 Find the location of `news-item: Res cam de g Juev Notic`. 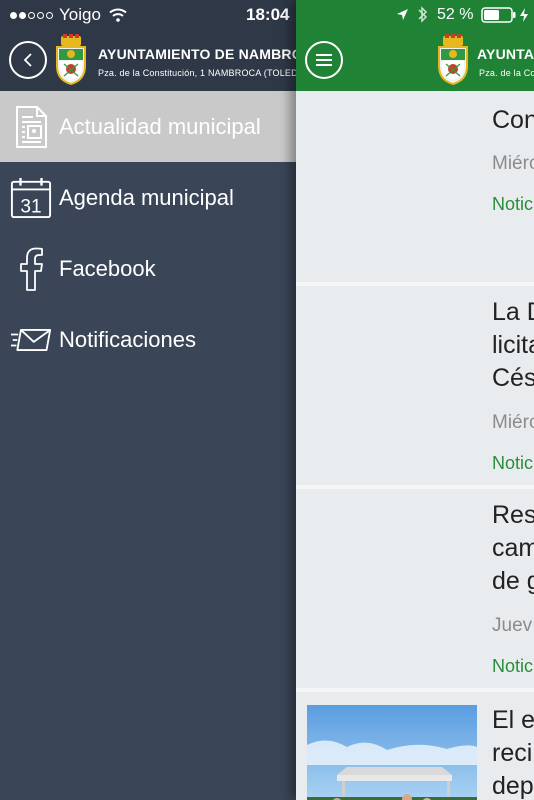

news-item: Res cam de g Juev Notic is located at coordinates (415, 590).